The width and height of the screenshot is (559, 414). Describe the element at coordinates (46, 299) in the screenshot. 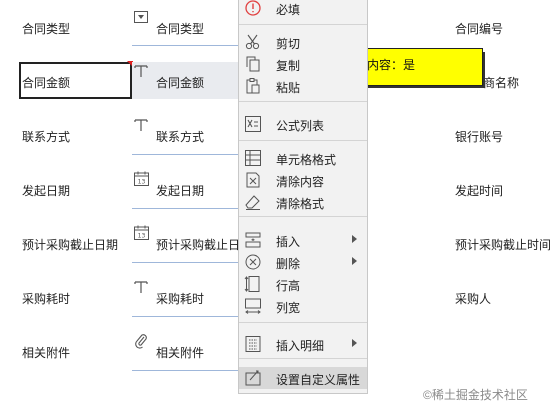

I see `label-duration: 采购耗时` at that location.